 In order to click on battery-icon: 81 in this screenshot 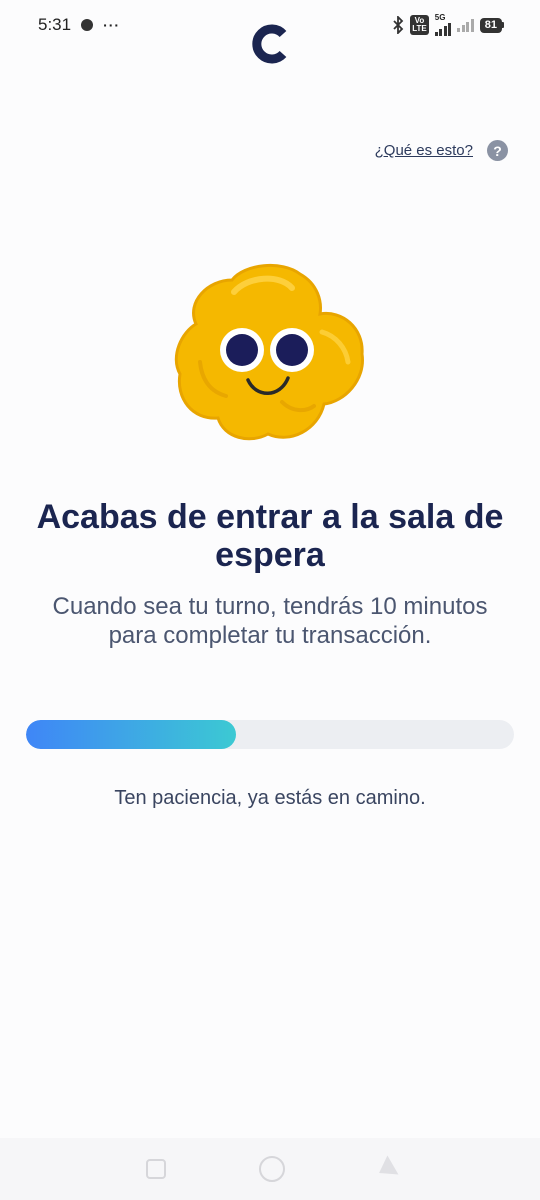, I will do `click(491, 25)`.